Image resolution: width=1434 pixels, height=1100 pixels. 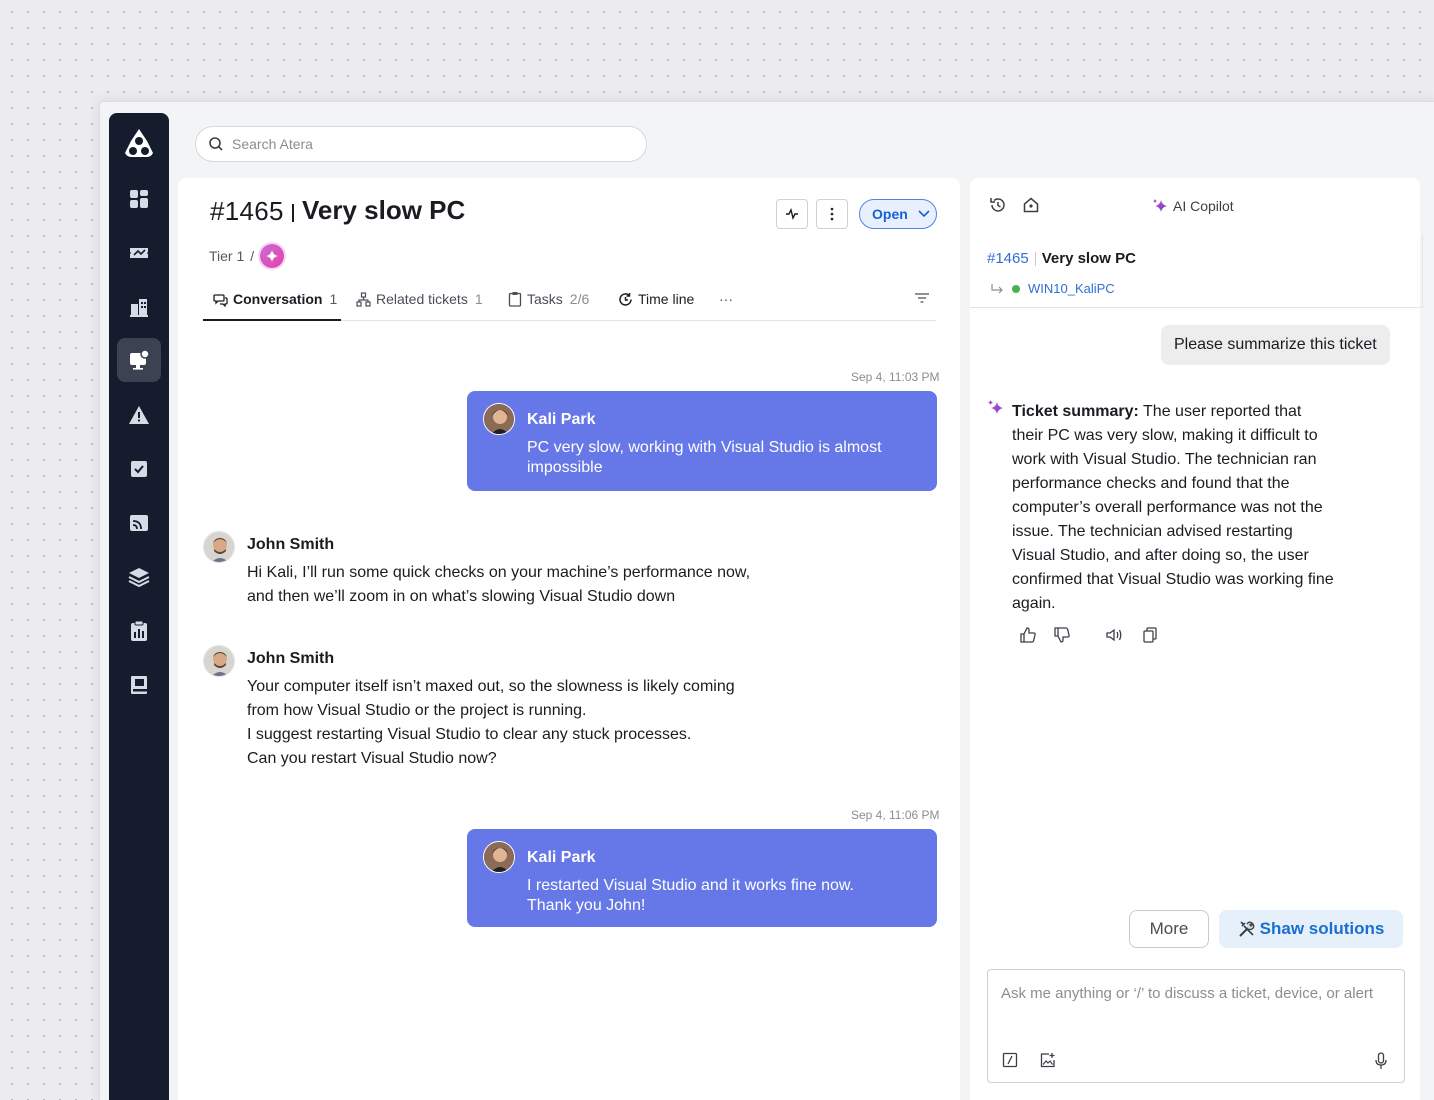 I want to click on search-input, so click(x=422, y=144).